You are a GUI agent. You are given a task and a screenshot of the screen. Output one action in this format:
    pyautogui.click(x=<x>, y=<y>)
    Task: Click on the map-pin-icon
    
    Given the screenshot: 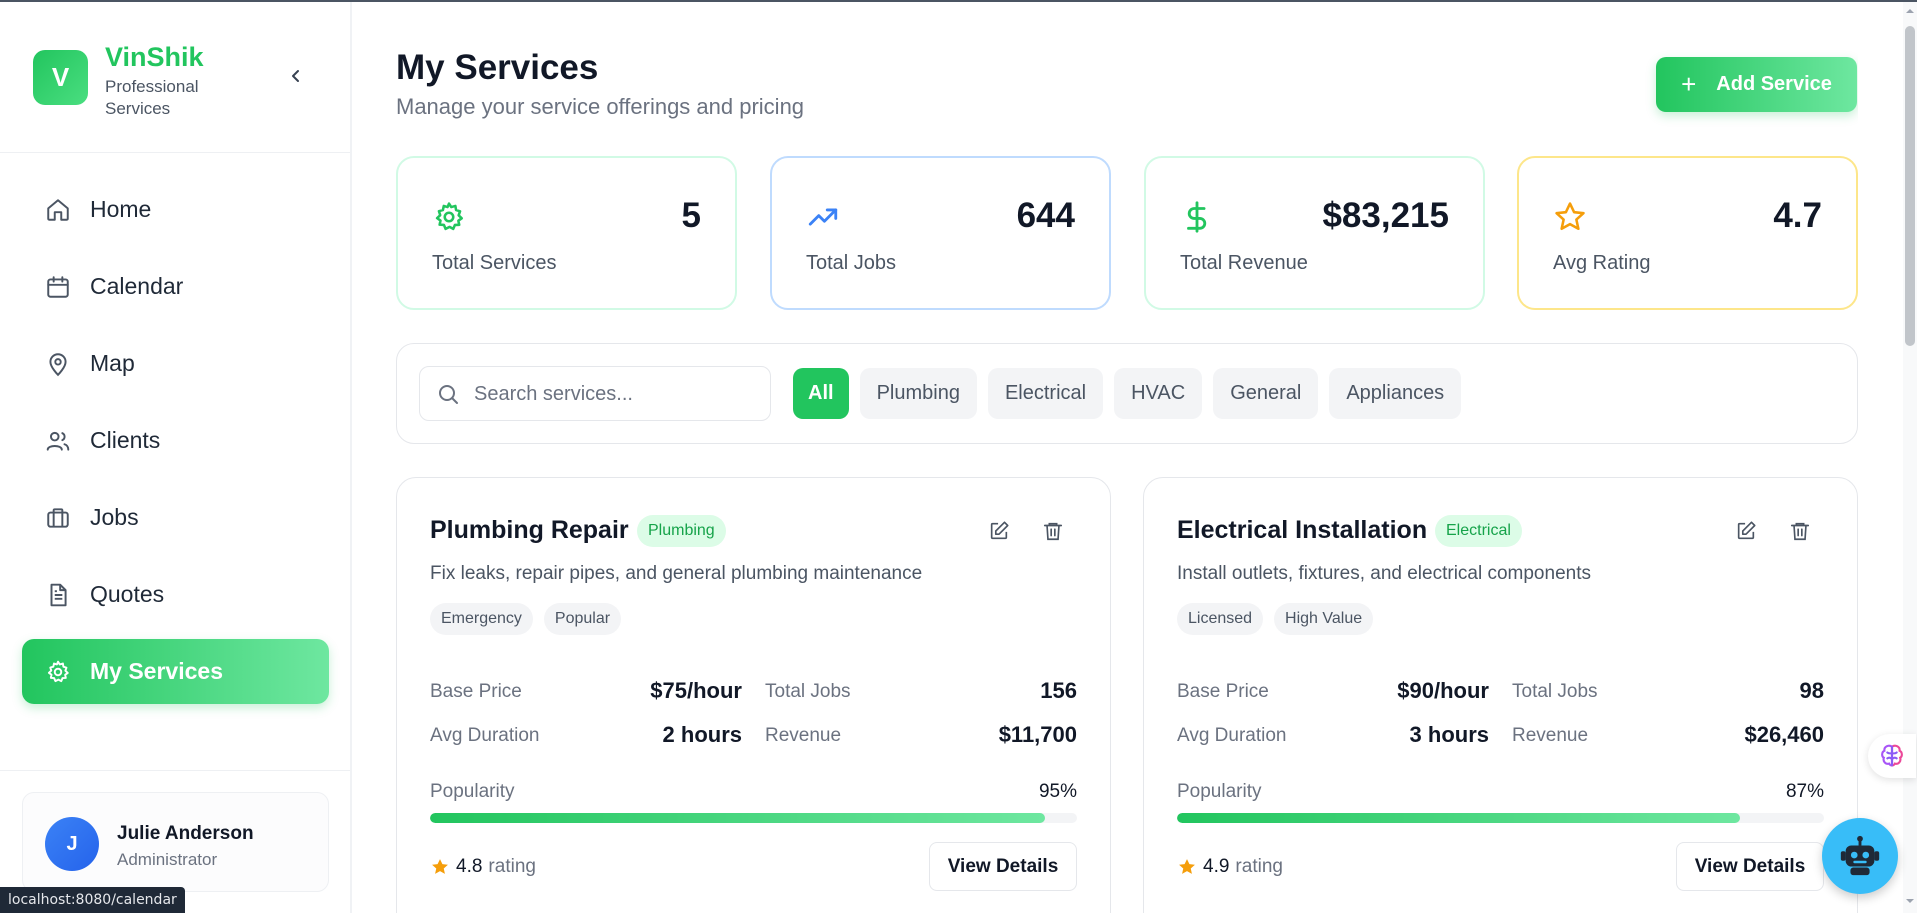 What is the action you would take?
    pyautogui.click(x=58, y=364)
    